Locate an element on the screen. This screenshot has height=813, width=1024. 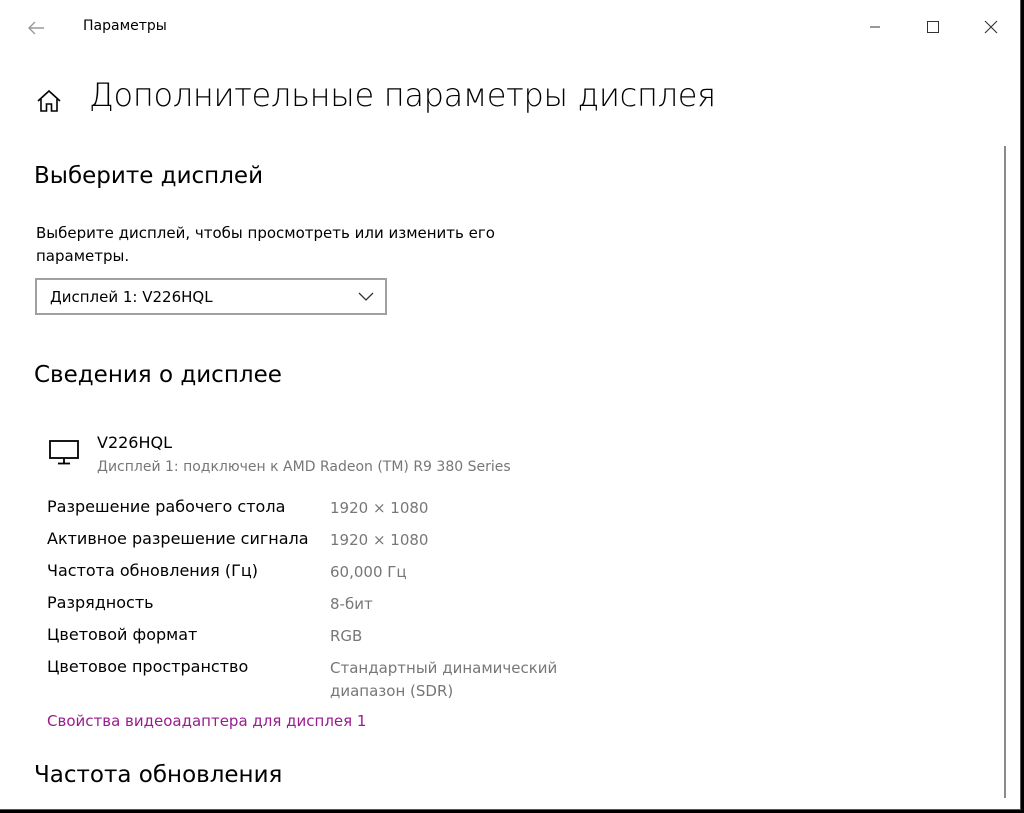
info-label-bit-depth: Разрядность is located at coordinates (100, 602).